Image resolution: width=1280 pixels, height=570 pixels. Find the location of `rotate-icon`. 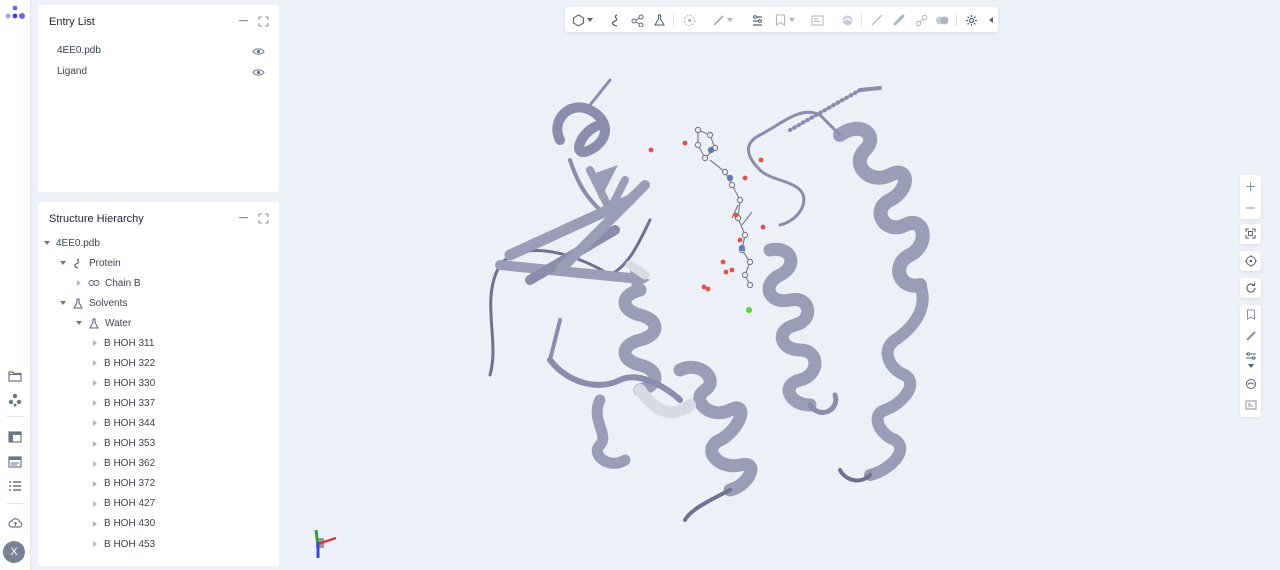

rotate-icon is located at coordinates (1250, 287).